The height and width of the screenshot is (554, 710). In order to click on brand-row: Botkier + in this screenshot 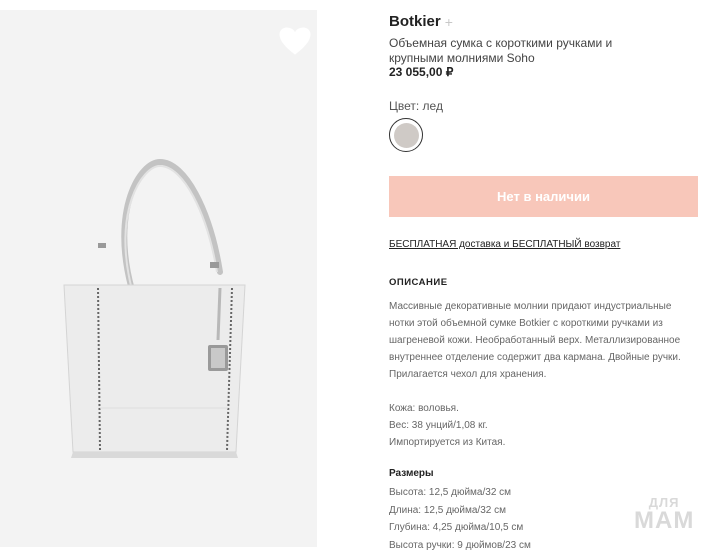, I will do `click(421, 21)`.